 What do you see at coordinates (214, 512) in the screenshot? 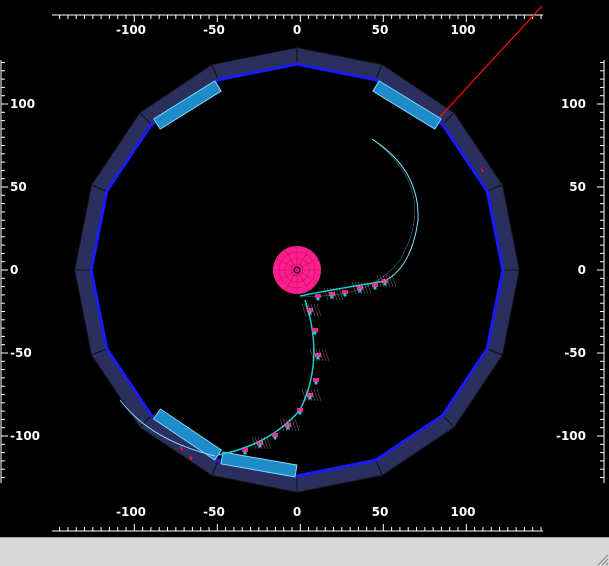
I see `bottom-tick-label: -50` at bounding box center [214, 512].